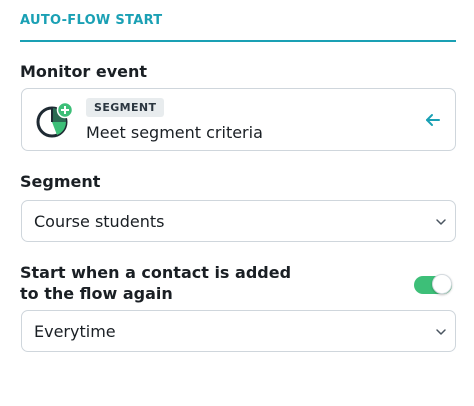  I want to click on segment-select-value: Course students, so click(99, 221).